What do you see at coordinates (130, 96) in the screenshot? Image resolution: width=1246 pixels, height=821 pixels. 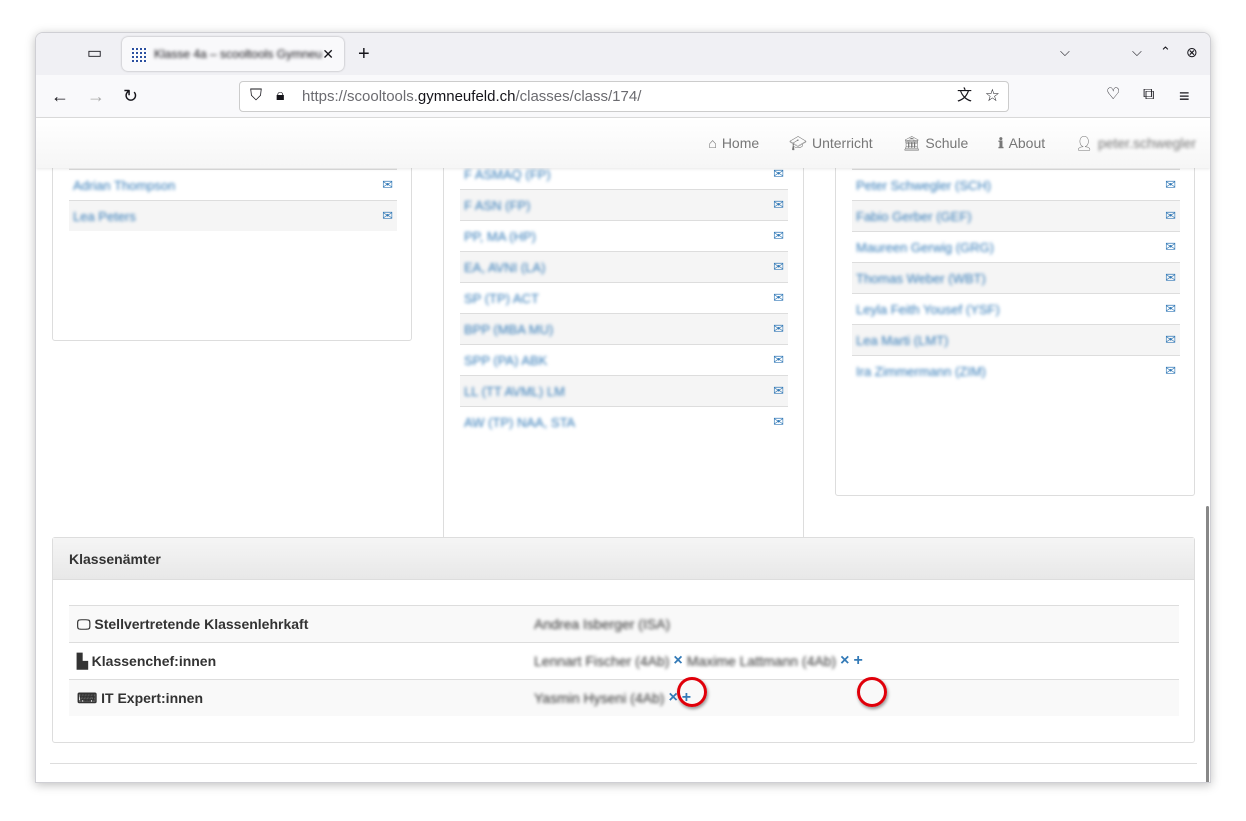 I see `reload-icon: ↻` at bounding box center [130, 96].